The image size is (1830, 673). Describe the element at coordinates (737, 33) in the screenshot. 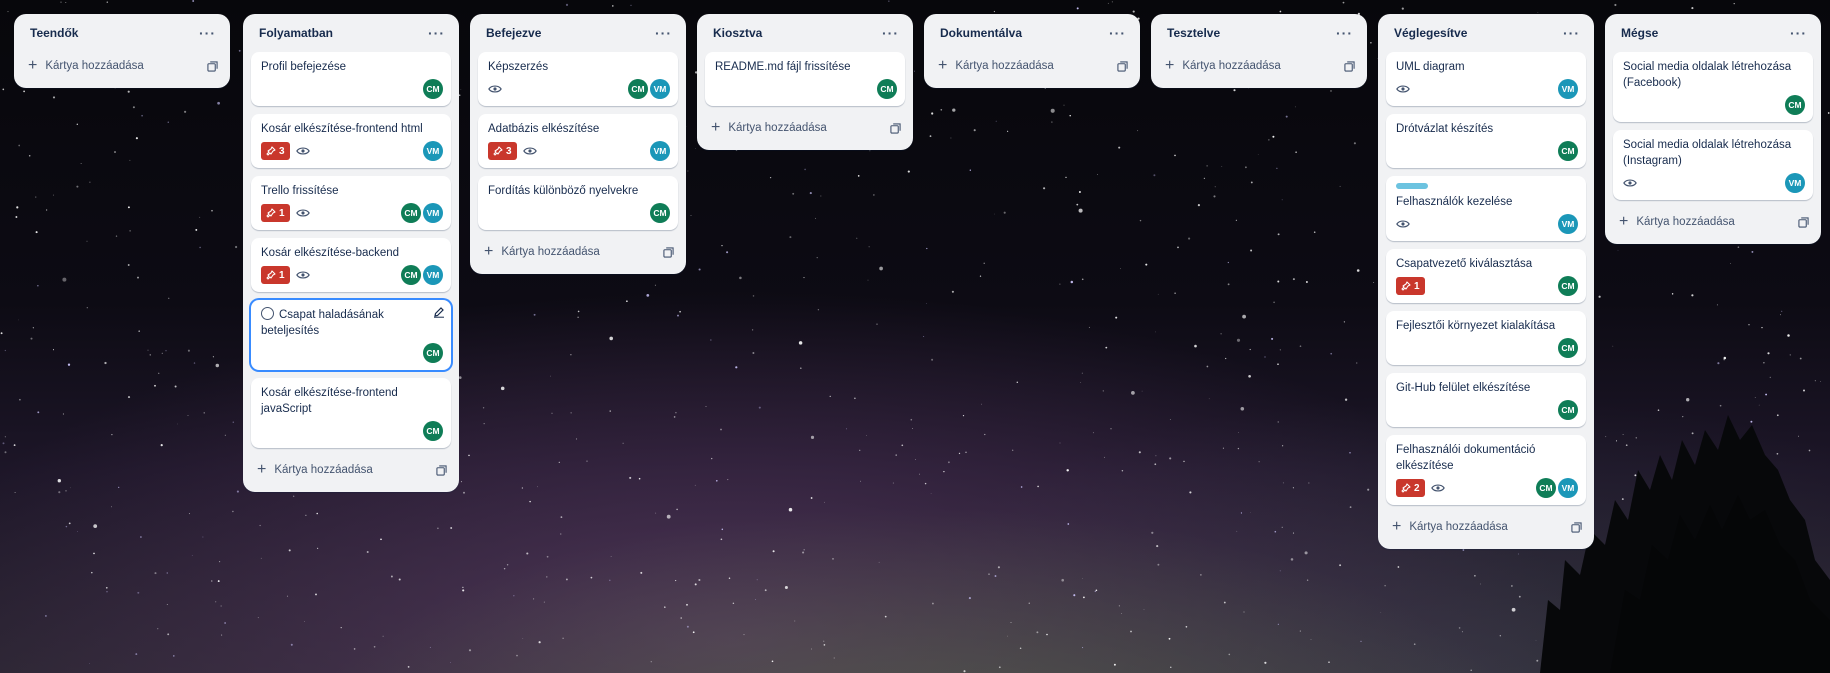

I see `list-title: Kiosztva` at that location.